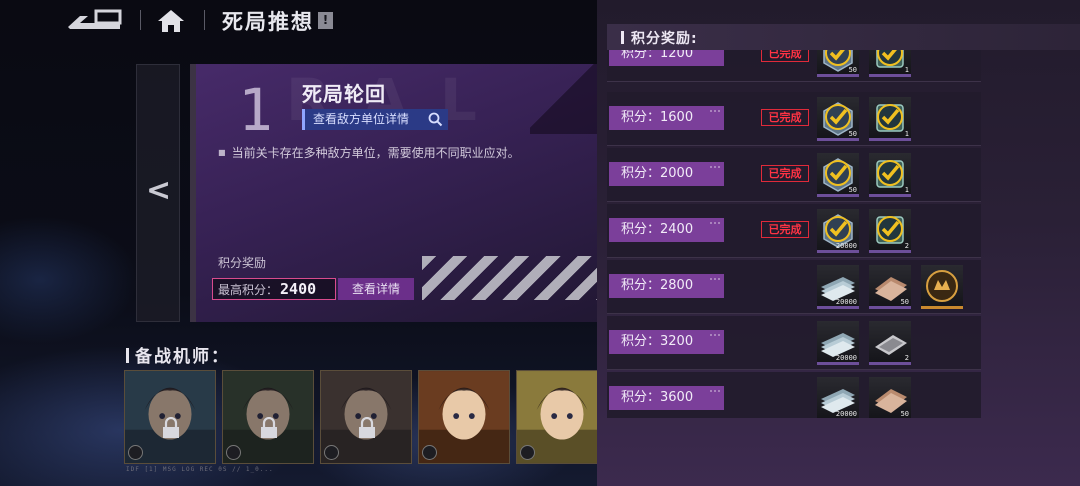 The image size is (1080, 486). Describe the element at coordinates (666, 174) in the screenshot. I see `reward-threshold-label: 积分：2000` at that location.